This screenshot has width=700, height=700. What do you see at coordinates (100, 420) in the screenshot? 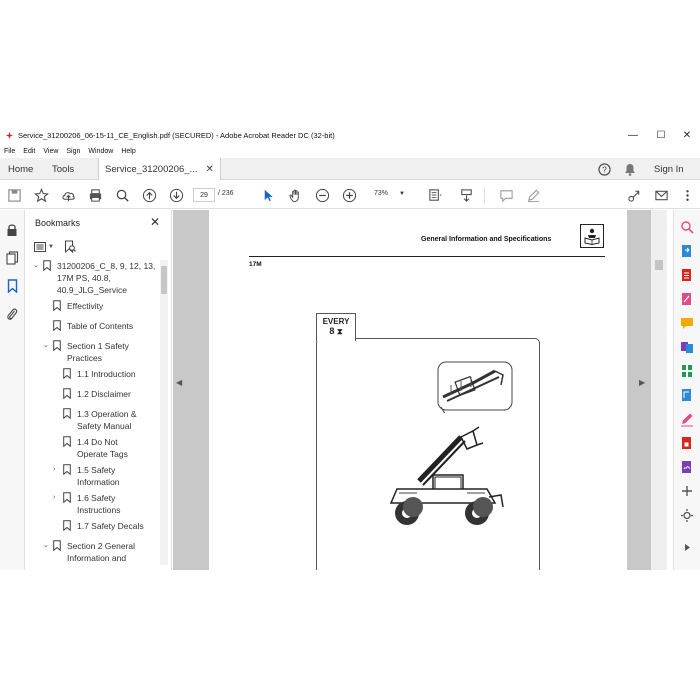
I see `bookmark-item-1-3: 1.3 Operation & Safety Manual` at bounding box center [100, 420].